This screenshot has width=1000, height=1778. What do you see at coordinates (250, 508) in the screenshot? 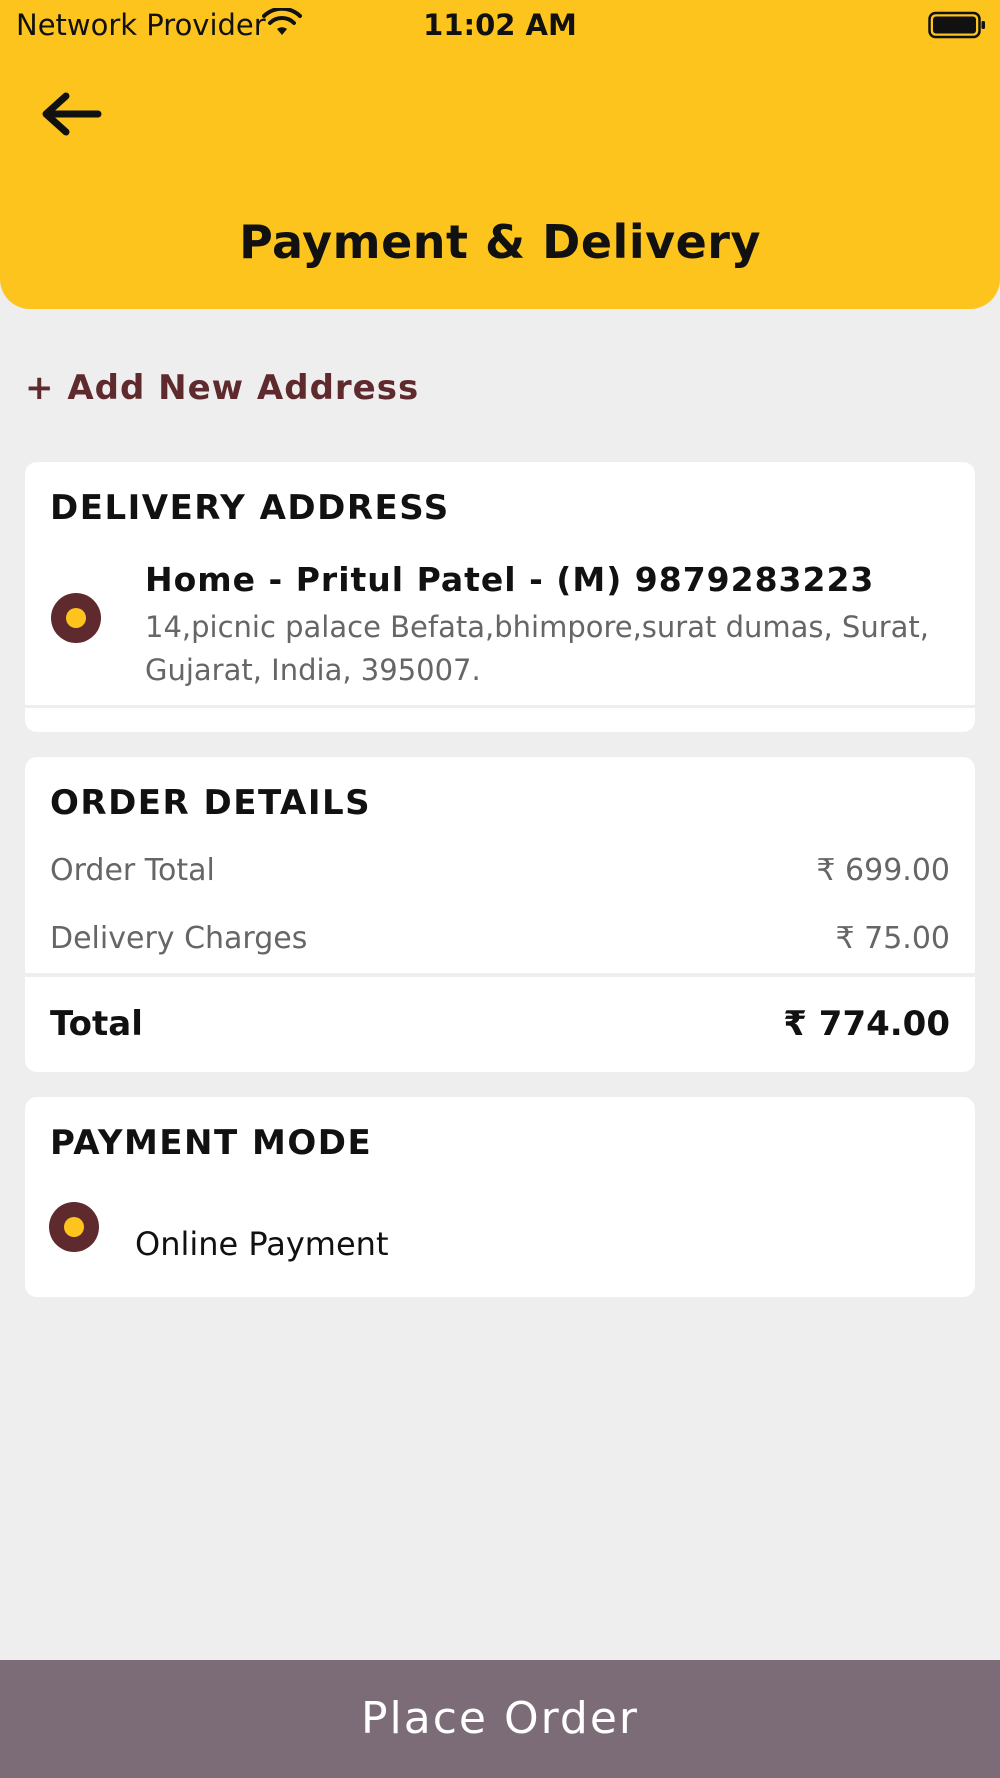
I see `delivery-address-title: DELIVERY ADDRESS` at bounding box center [250, 508].